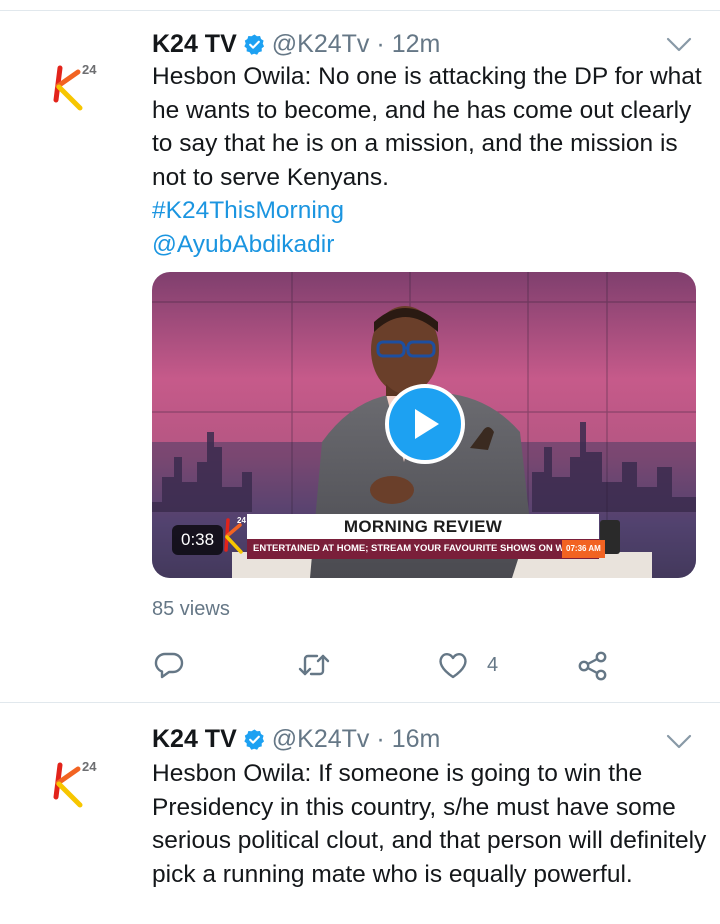 The height and width of the screenshot is (924, 720). Describe the element at coordinates (360, 10) in the screenshot. I see `divider` at that location.